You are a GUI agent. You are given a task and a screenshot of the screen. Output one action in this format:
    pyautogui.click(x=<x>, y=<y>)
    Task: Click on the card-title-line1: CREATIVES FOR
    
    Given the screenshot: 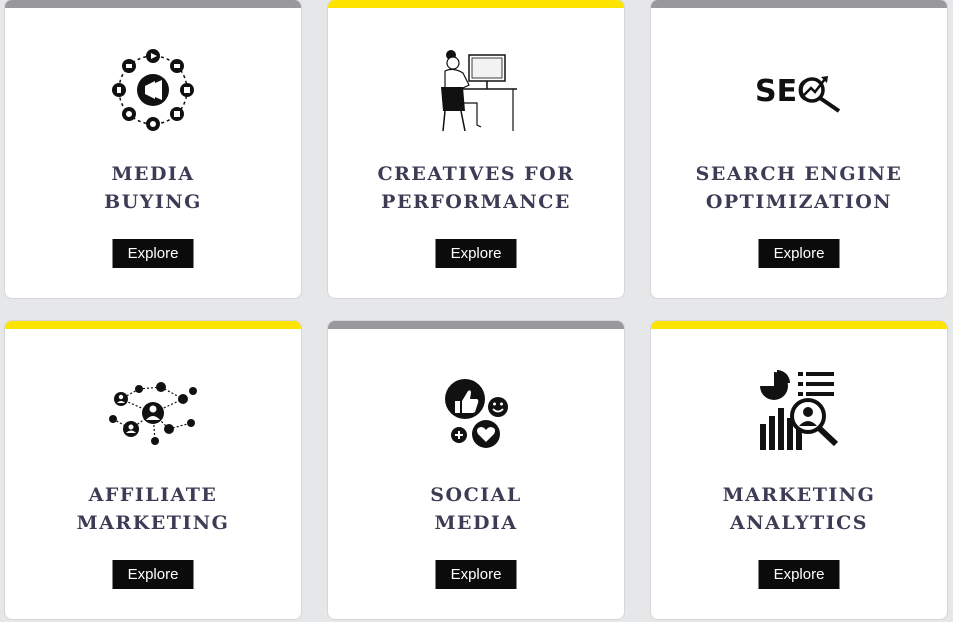 What is the action you would take?
    pyautogui.click(x=476, y=174)
    